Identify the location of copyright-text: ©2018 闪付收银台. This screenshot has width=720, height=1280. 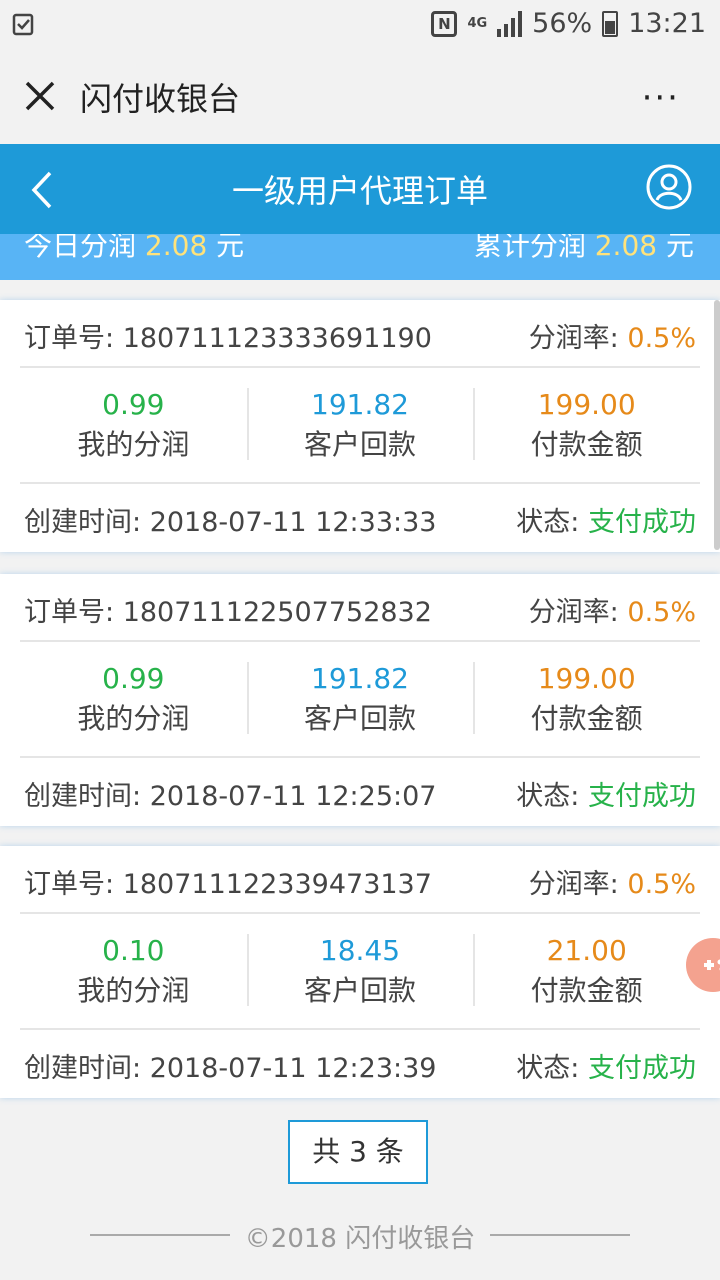
(360, 1239).